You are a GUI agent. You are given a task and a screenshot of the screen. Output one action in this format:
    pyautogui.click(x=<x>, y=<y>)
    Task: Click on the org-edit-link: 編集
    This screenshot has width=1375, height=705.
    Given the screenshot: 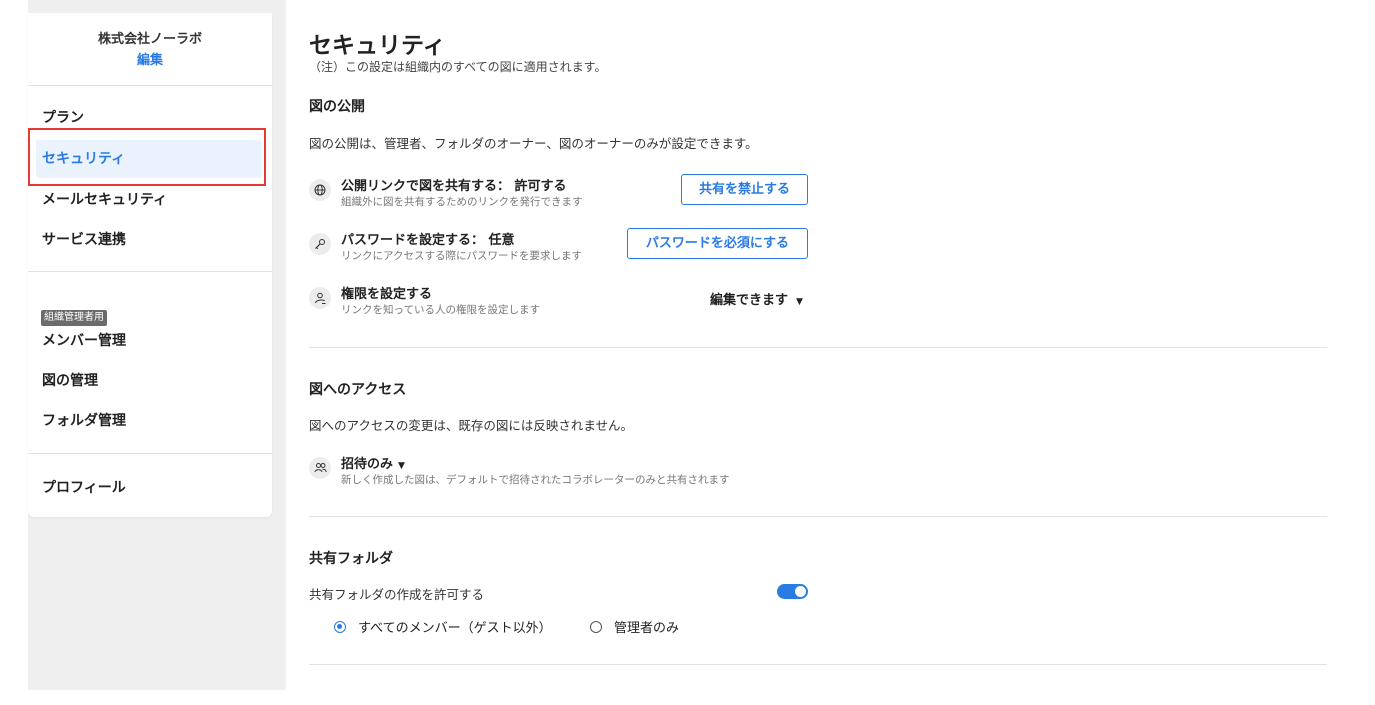 What is the action you would take?
    pyautogui.click(x=150, y=58)
    